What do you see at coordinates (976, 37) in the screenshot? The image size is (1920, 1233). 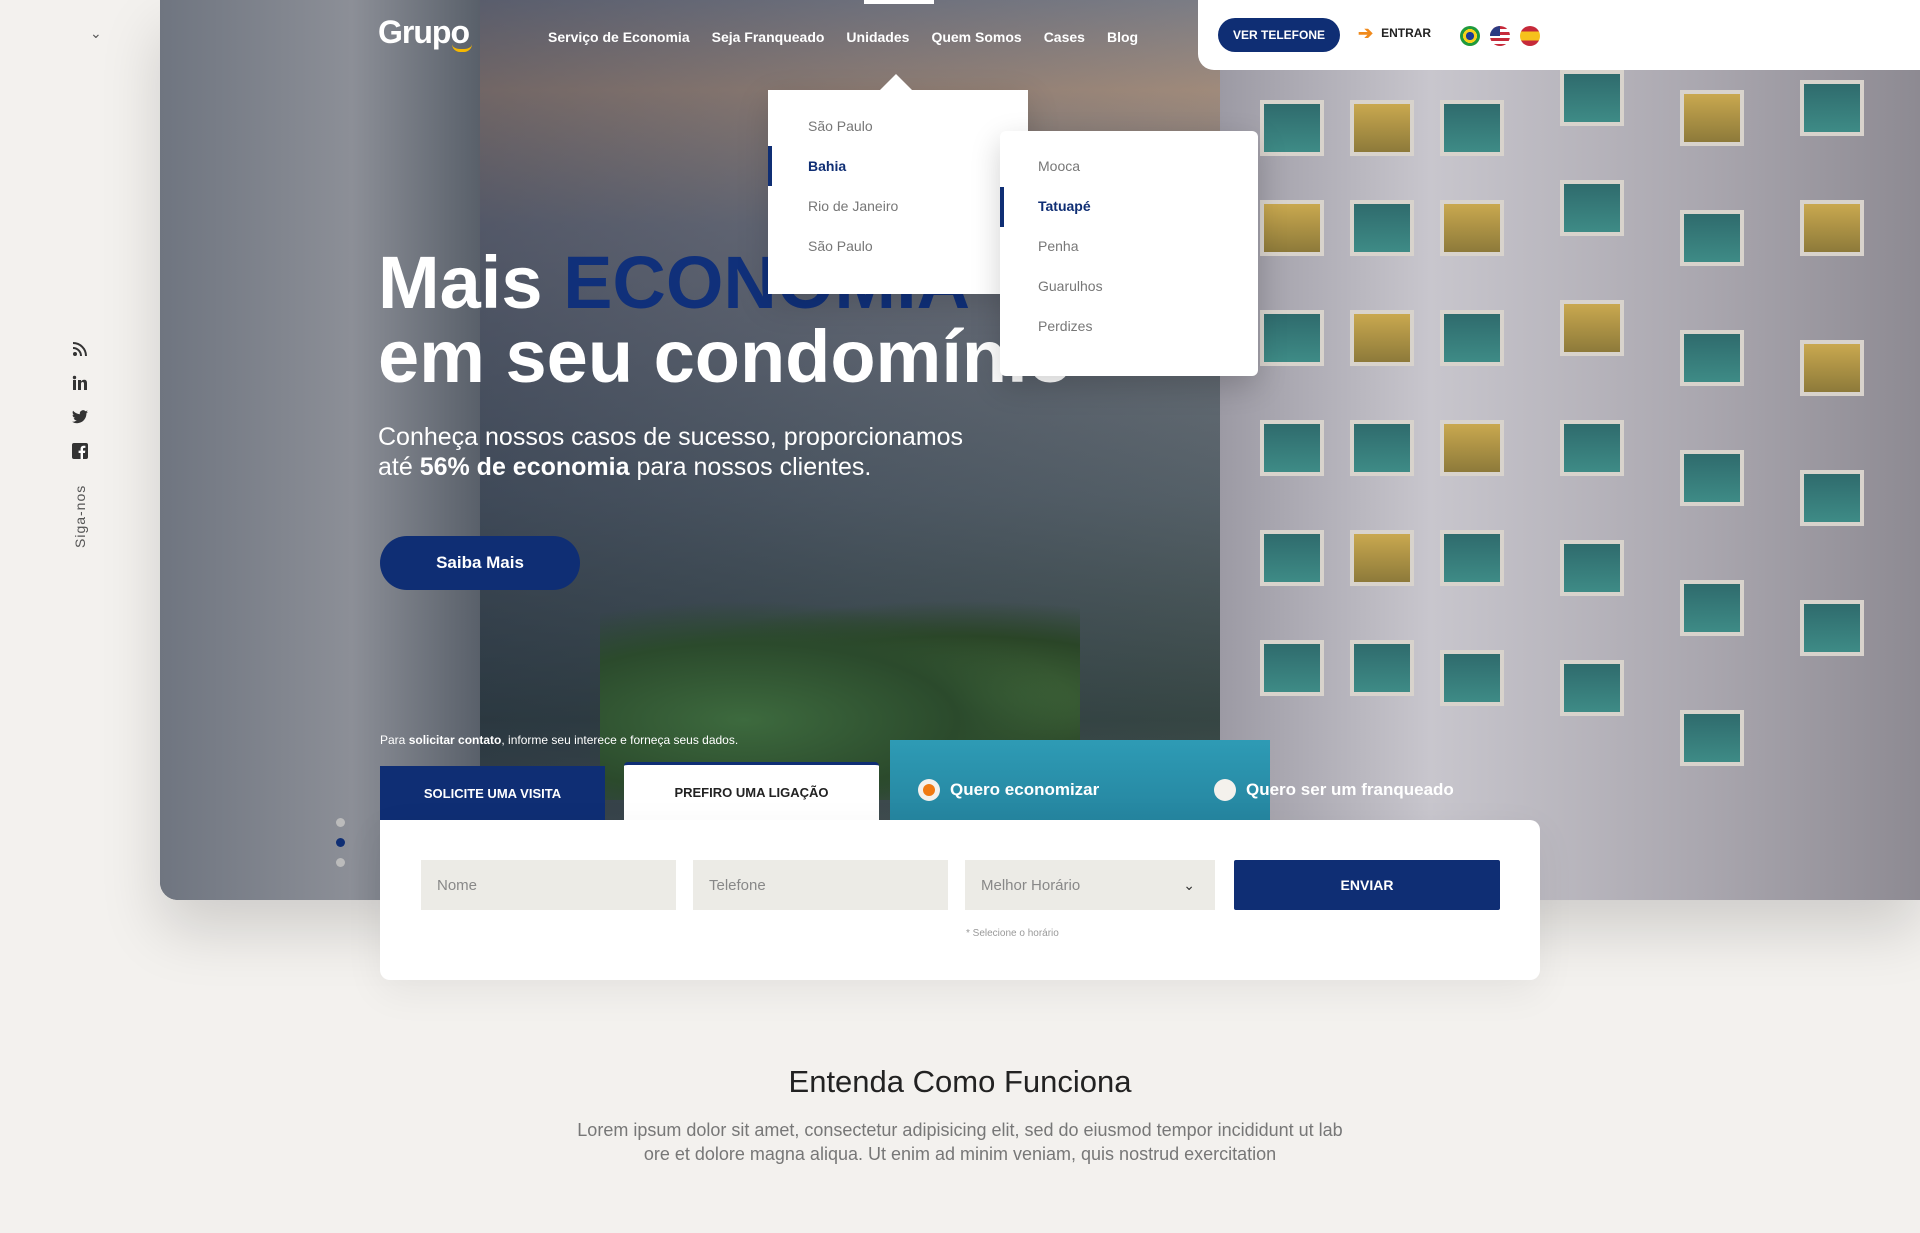 I see `nav-item-quem-somos: Quem Somos` at bounding box center [976, 37].